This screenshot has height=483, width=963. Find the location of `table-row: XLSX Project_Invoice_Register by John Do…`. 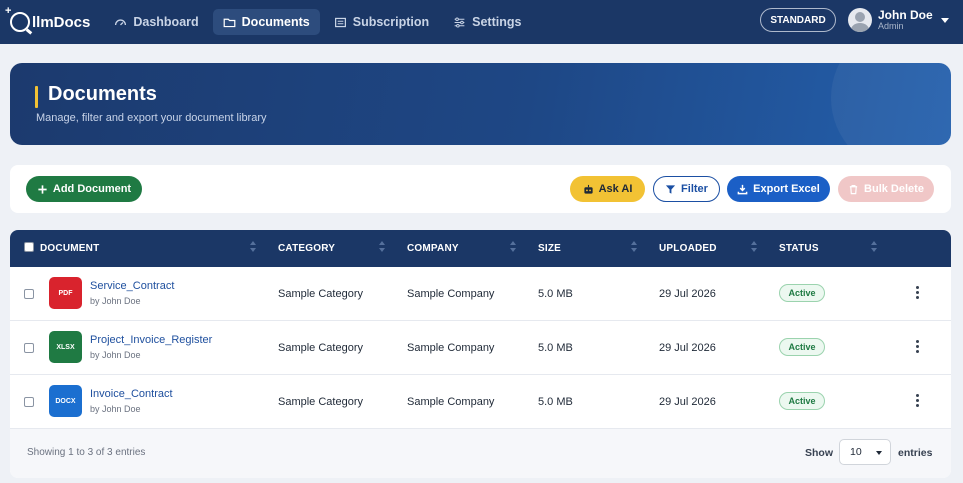

table-row: XLSX Project_Invoice_Register by John Do… is located at coordinates (480, 348).